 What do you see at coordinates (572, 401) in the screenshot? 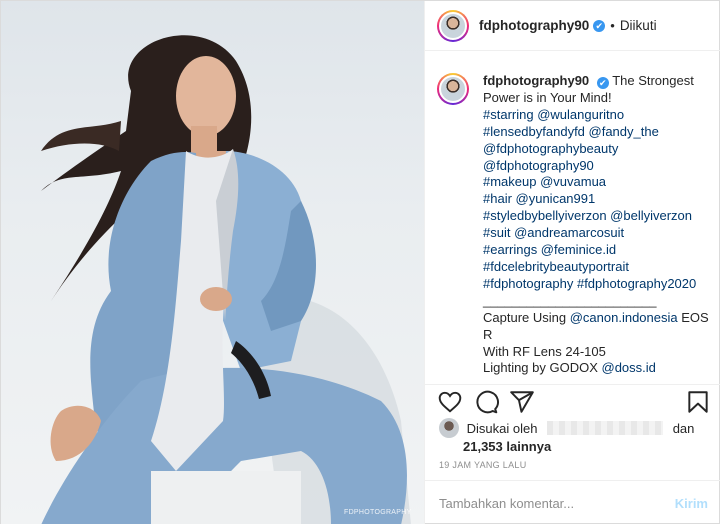
I see `action-bar` at bounding box center [572, 401].